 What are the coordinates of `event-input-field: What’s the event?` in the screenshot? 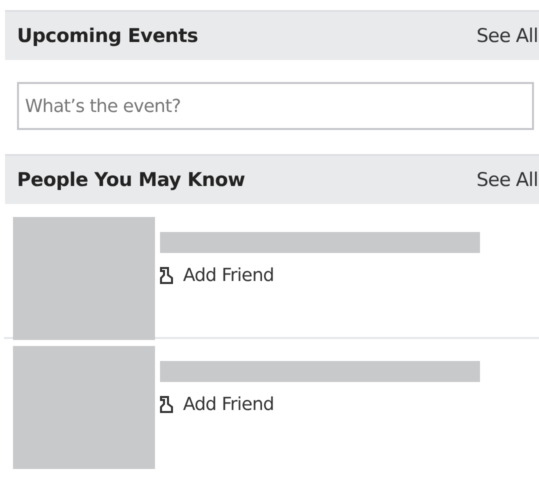 It's located at (275, 106).